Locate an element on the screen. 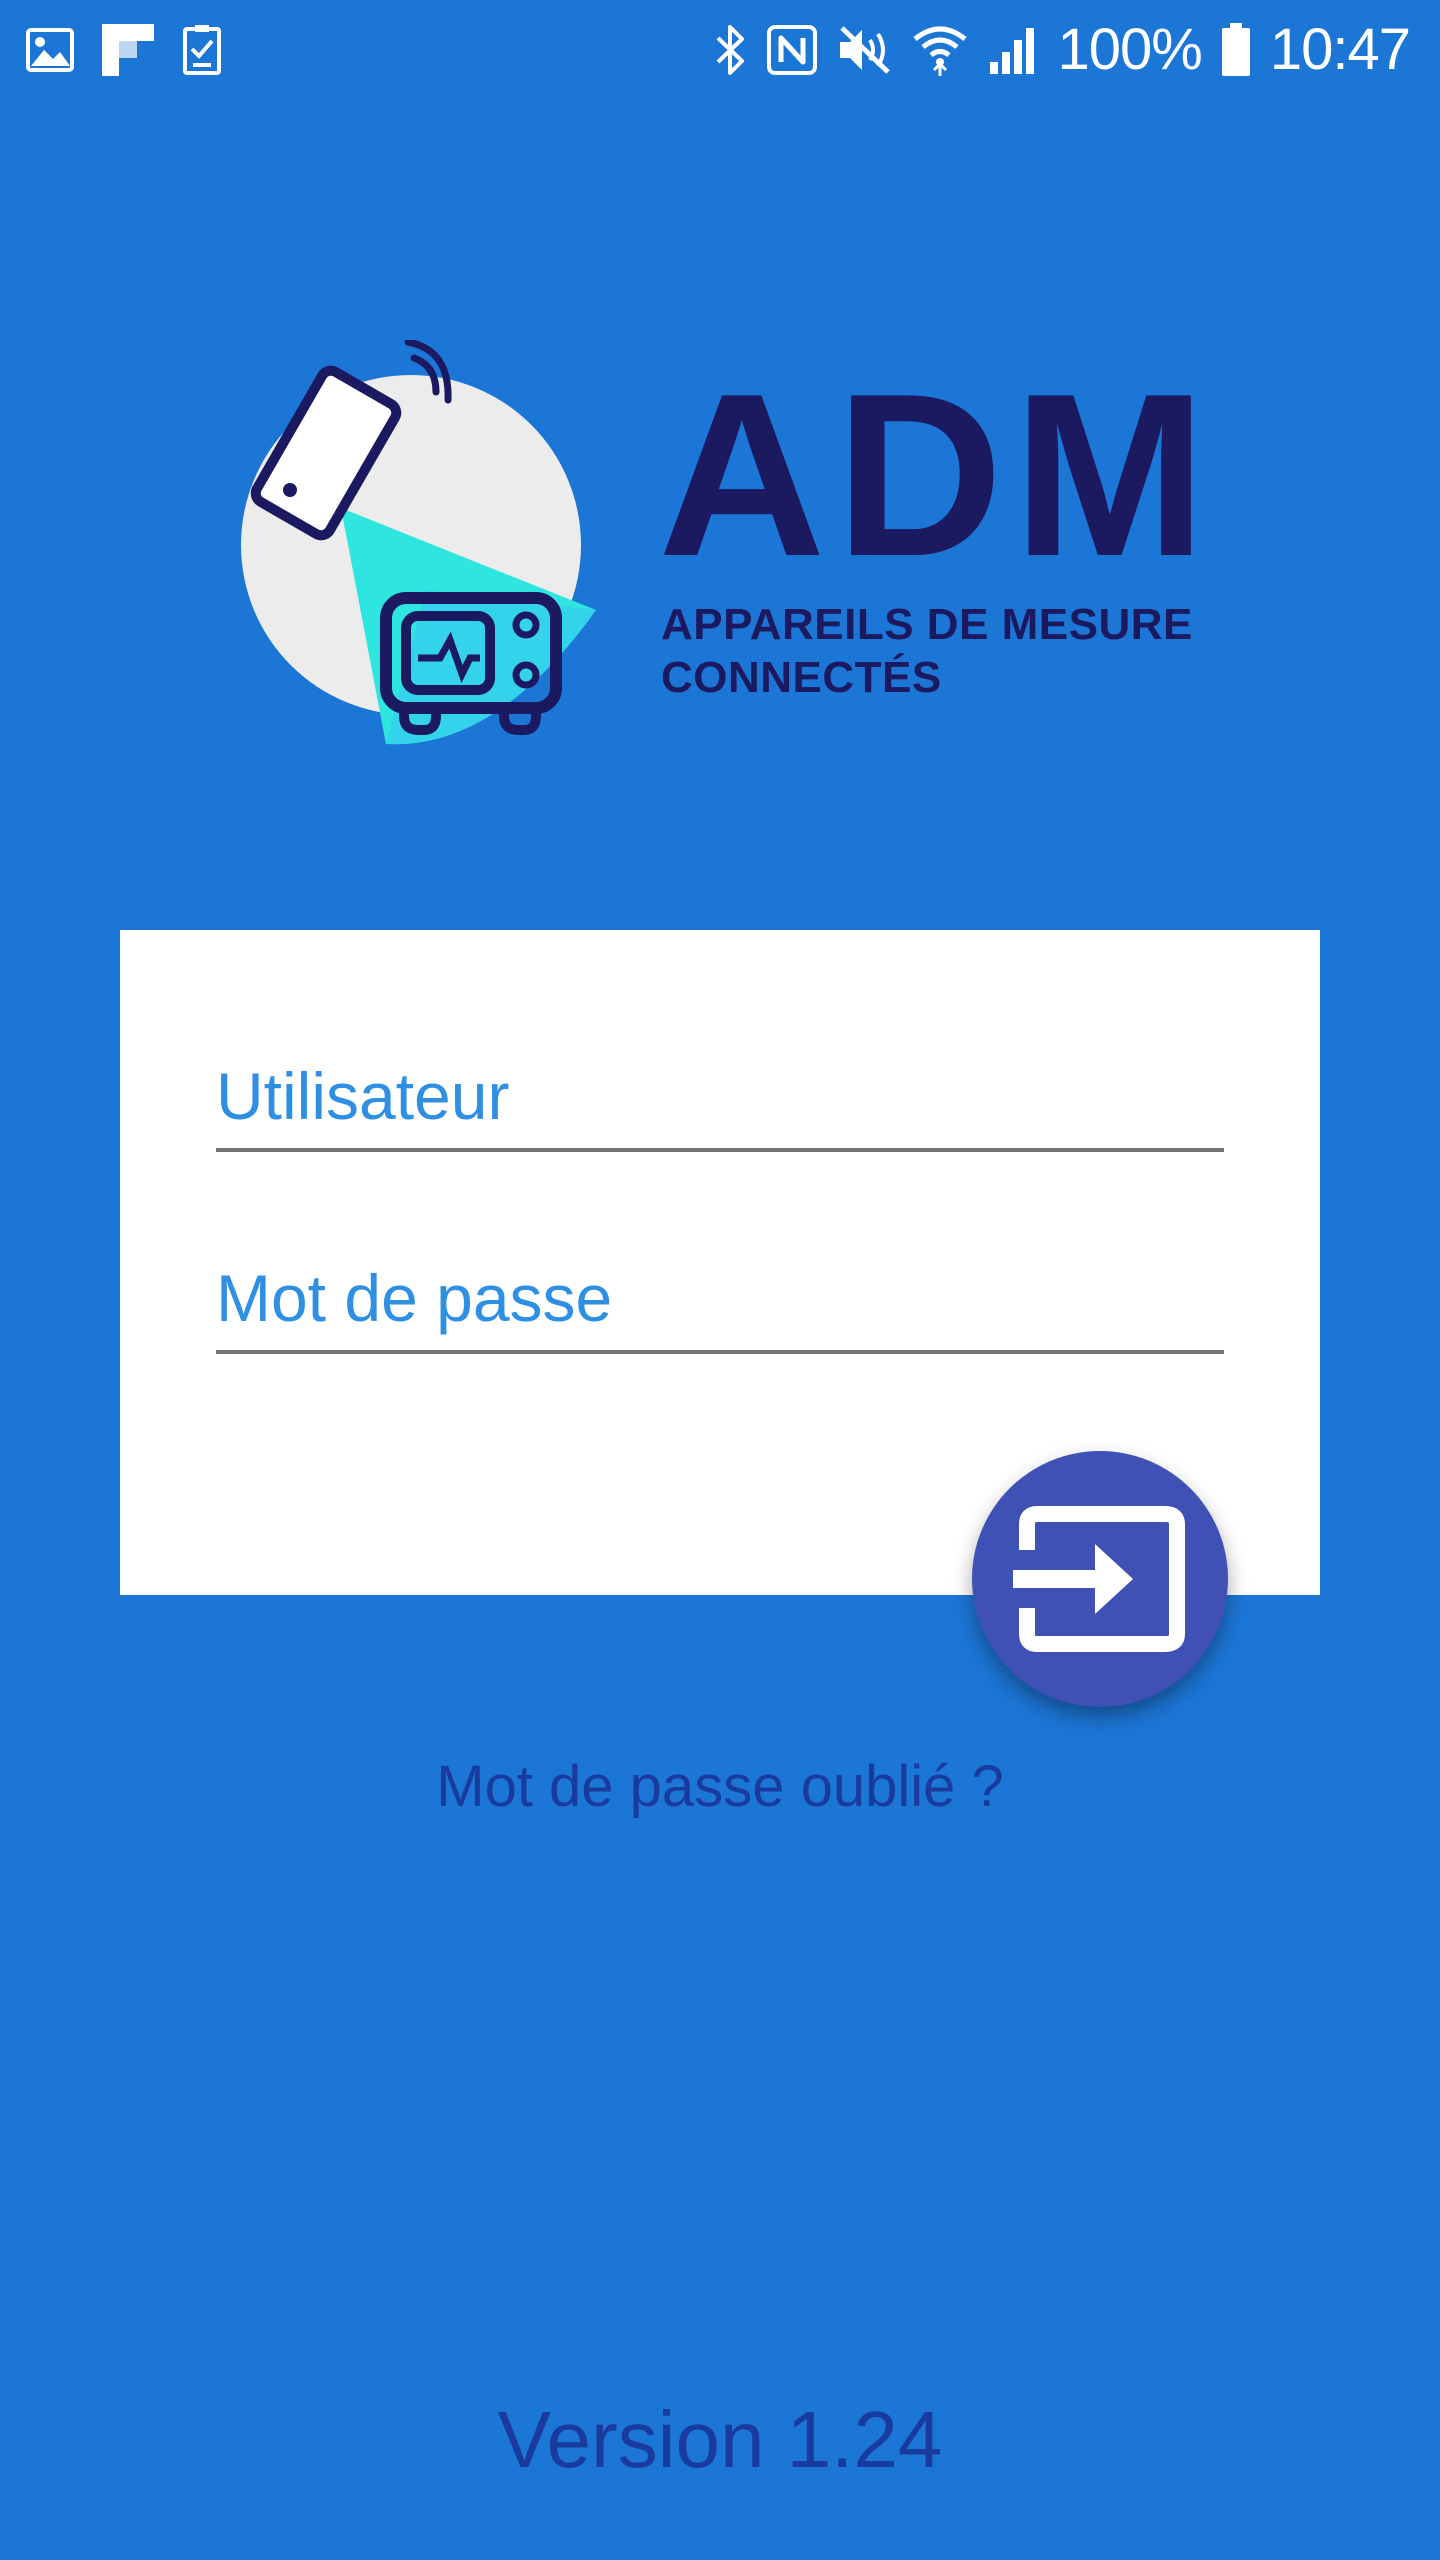  password-input is located at coordinates (720, 1298).